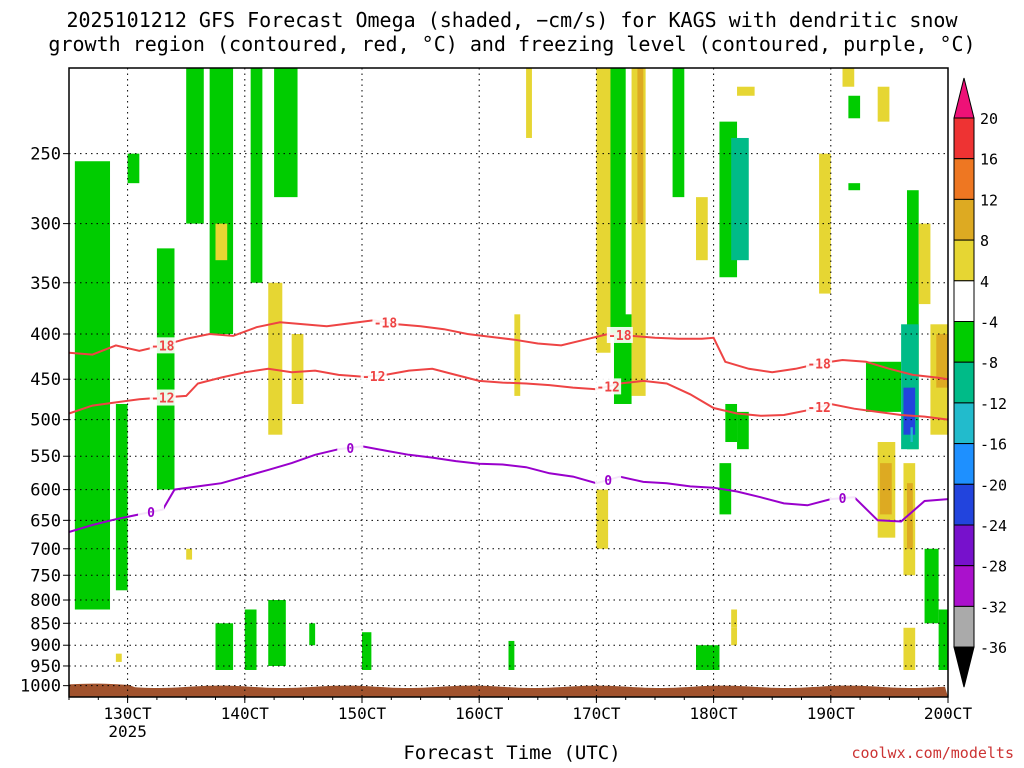 This screenshot has width=1024, height=768. What do you see at coordinates (45, 576) in the screenshot?
I see `y-tick-label: 750` at bounding box center [45, 576].